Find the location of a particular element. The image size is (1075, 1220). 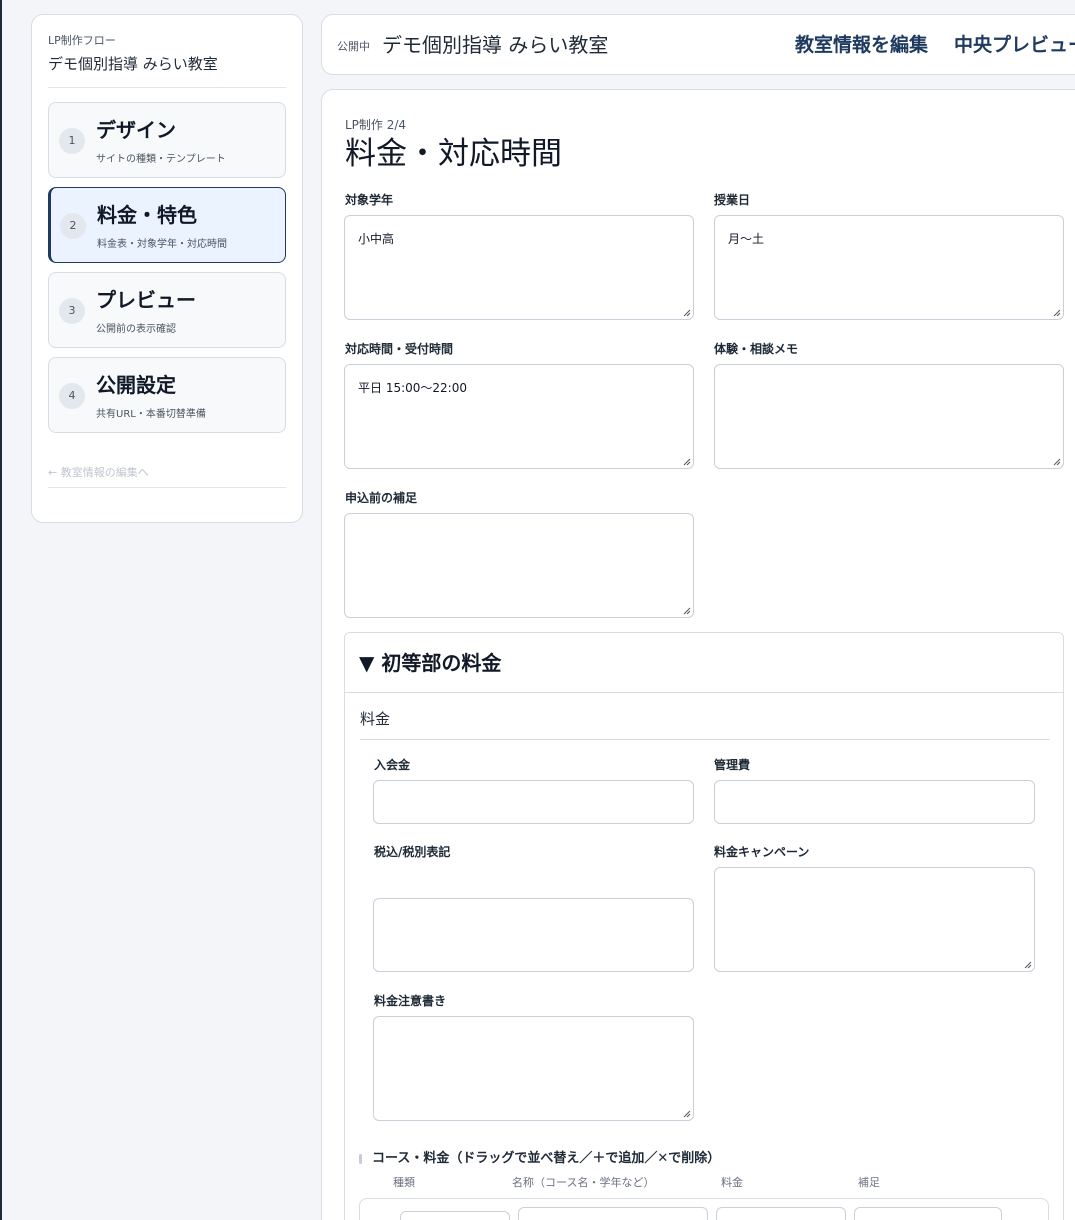

step-subtitle: 料金表・対象学年・対応時間 is located at coordinates (162, 244).